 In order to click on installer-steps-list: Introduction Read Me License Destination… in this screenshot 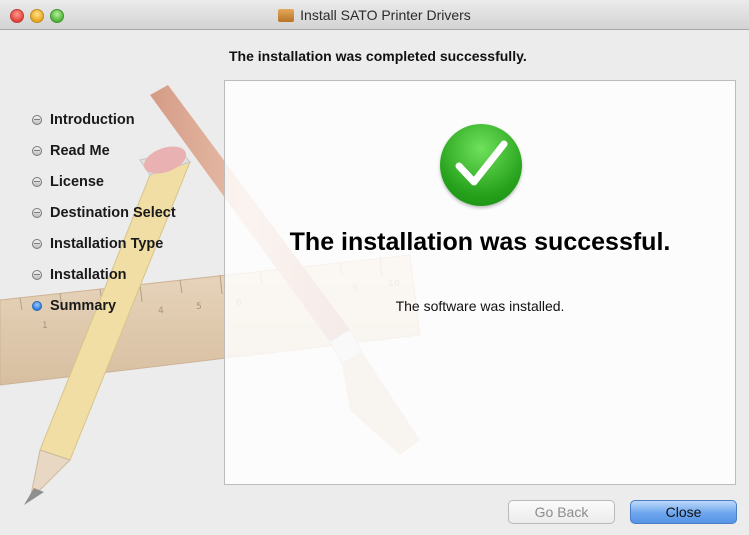, I will do `click(104, 212)`.